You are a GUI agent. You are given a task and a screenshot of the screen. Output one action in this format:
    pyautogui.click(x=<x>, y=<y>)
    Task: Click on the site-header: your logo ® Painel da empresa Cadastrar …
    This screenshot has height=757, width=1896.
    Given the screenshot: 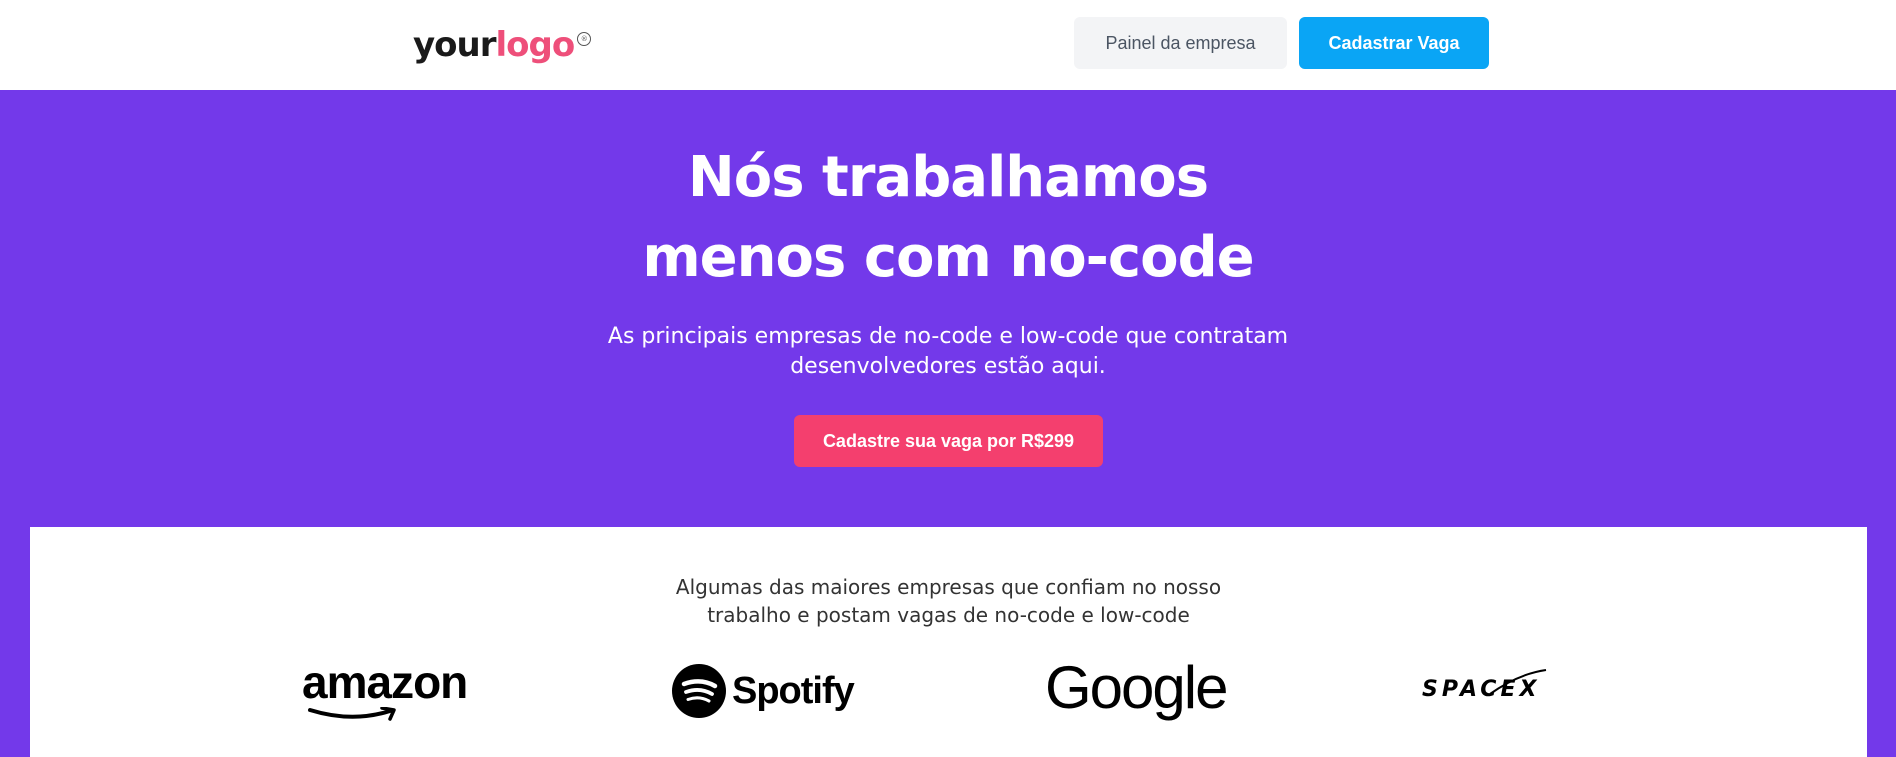 What is the action you would take?
    pyautogui.click(x=948, y=45)
    